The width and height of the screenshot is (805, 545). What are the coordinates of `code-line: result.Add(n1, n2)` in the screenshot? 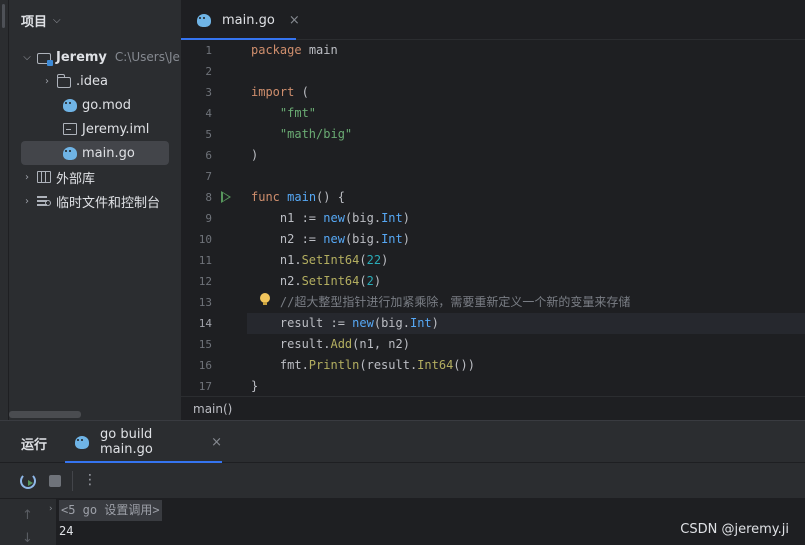 It's located at (330, 344).